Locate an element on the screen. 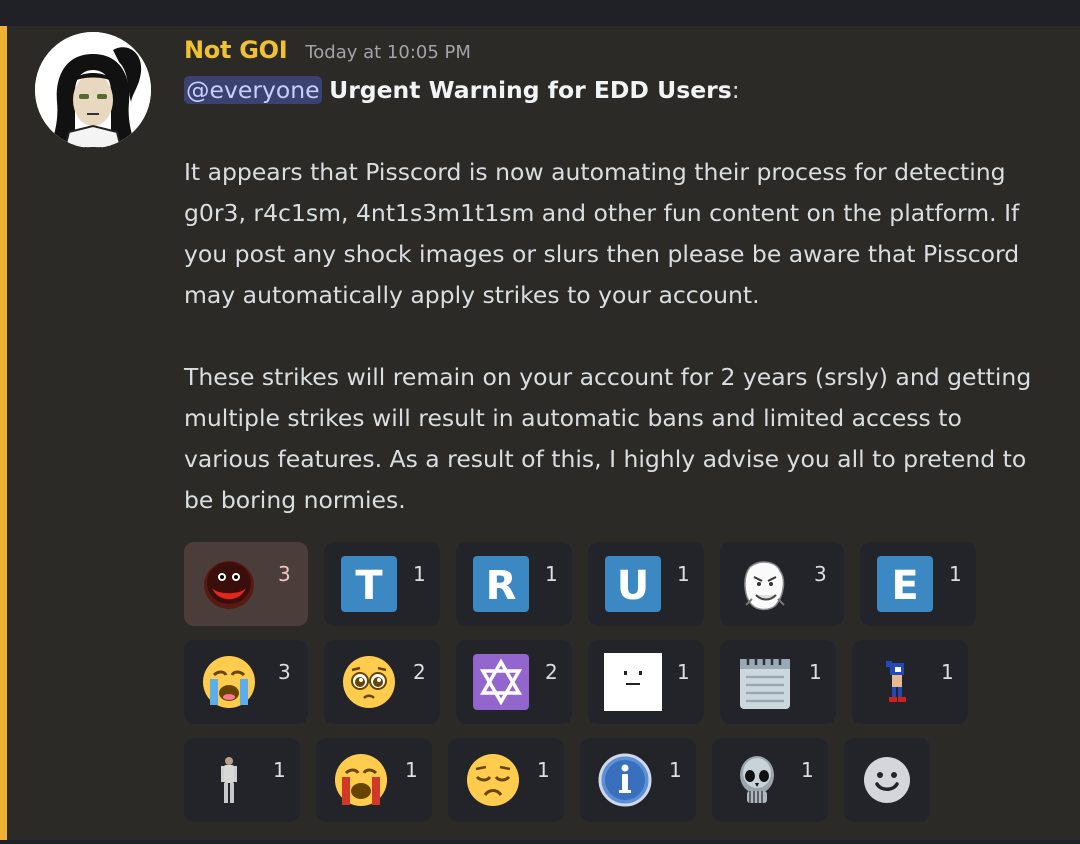  reaction-crying-face: 1 is located at coordinates (374, 780).